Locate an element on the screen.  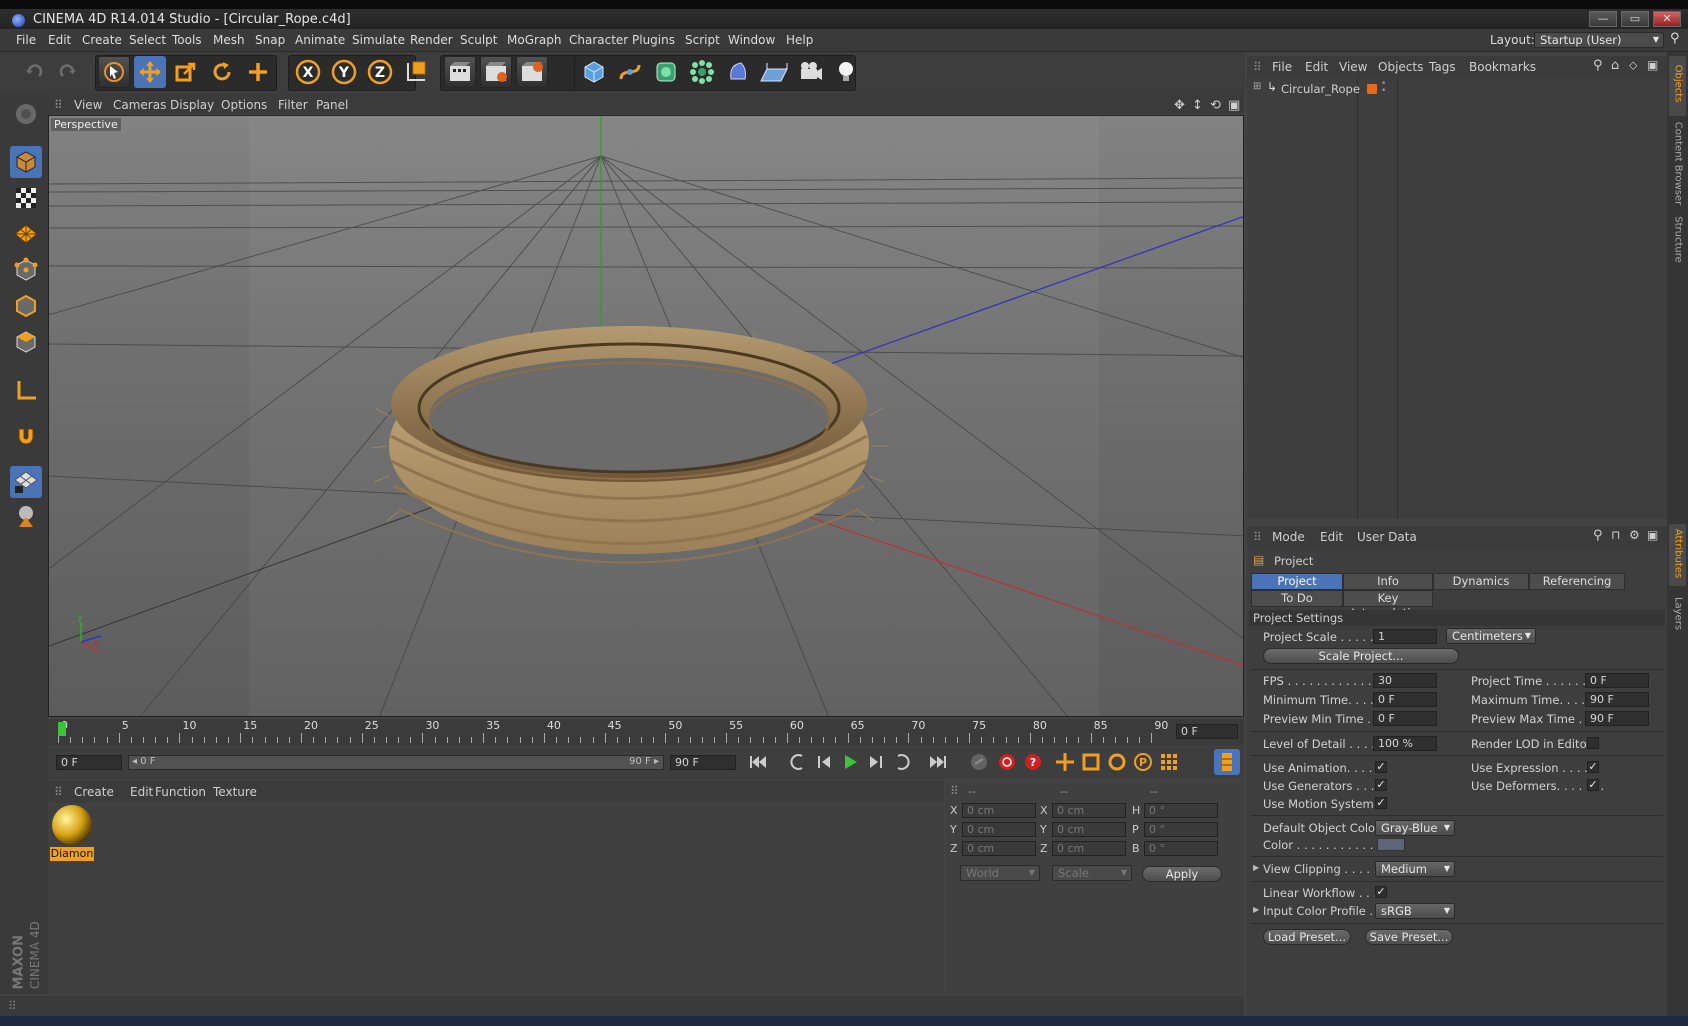
menu-tools: Tools is located at coordinates (187, 40).